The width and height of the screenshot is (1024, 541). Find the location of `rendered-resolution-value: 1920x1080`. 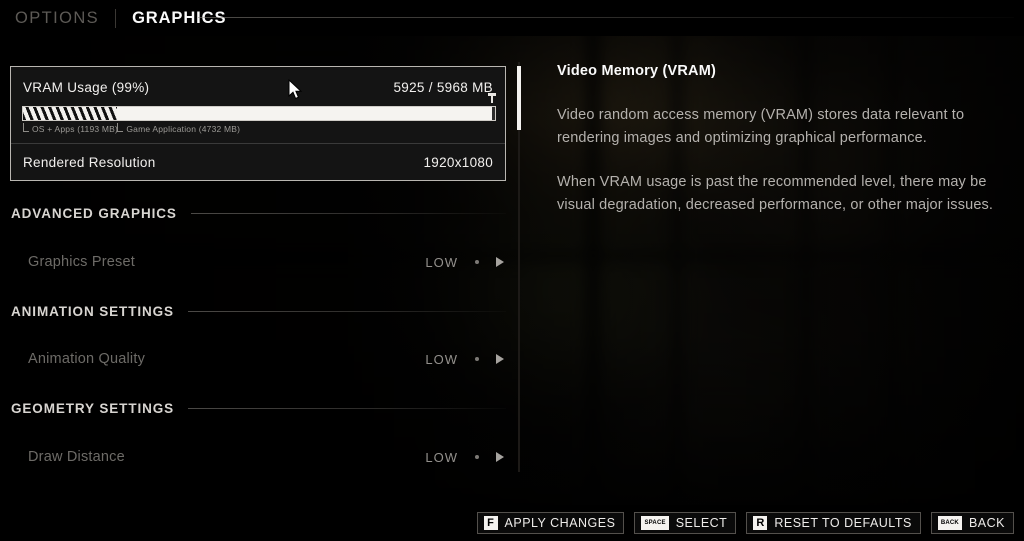

rendered-resolution-value: 1920x1080 is located at coordinates (458, 162).